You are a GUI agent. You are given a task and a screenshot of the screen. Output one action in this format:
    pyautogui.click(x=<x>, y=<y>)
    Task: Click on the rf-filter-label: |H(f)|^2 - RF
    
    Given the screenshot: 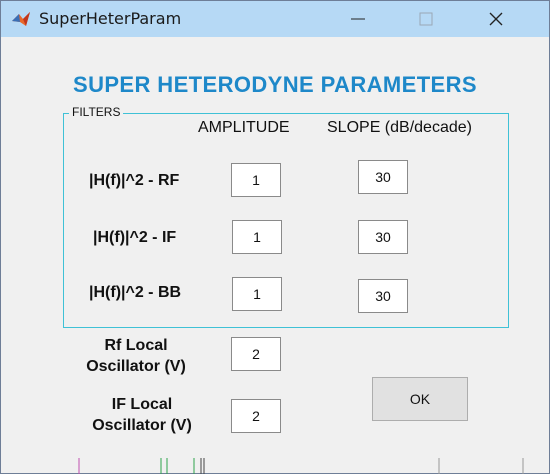 What is the action you would take?
    pyautogui.click(x=134, y=180)
    